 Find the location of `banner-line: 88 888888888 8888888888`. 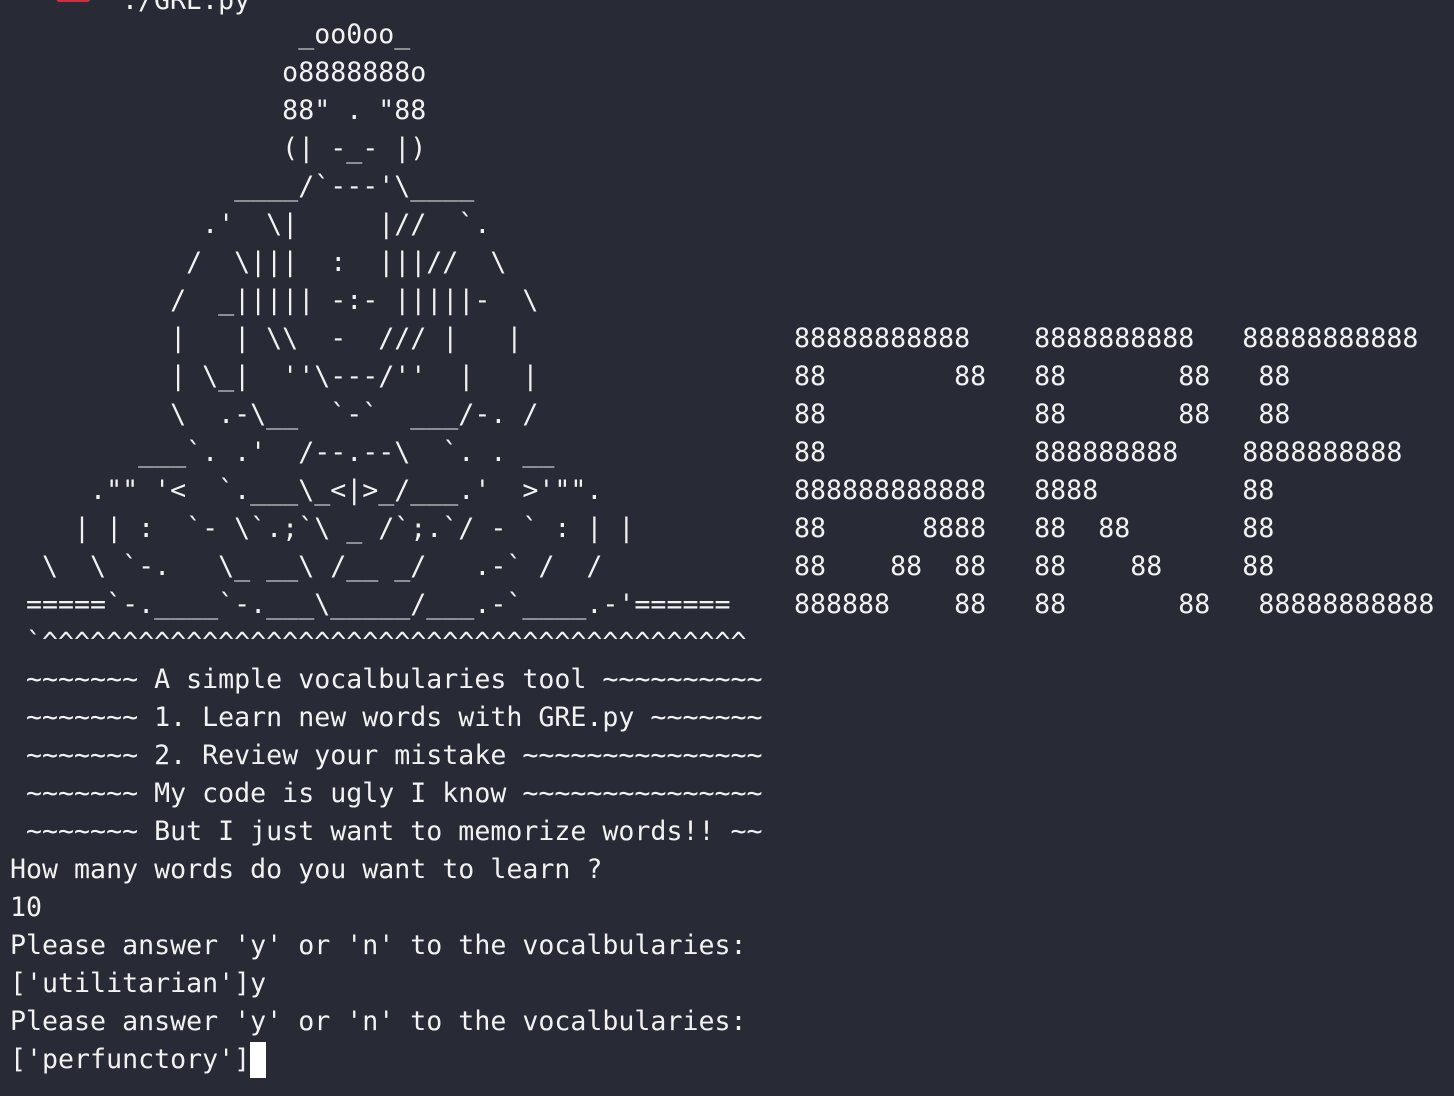

banner-line: 88 888888888 8888888888 is located at coordinates (1098, 452).